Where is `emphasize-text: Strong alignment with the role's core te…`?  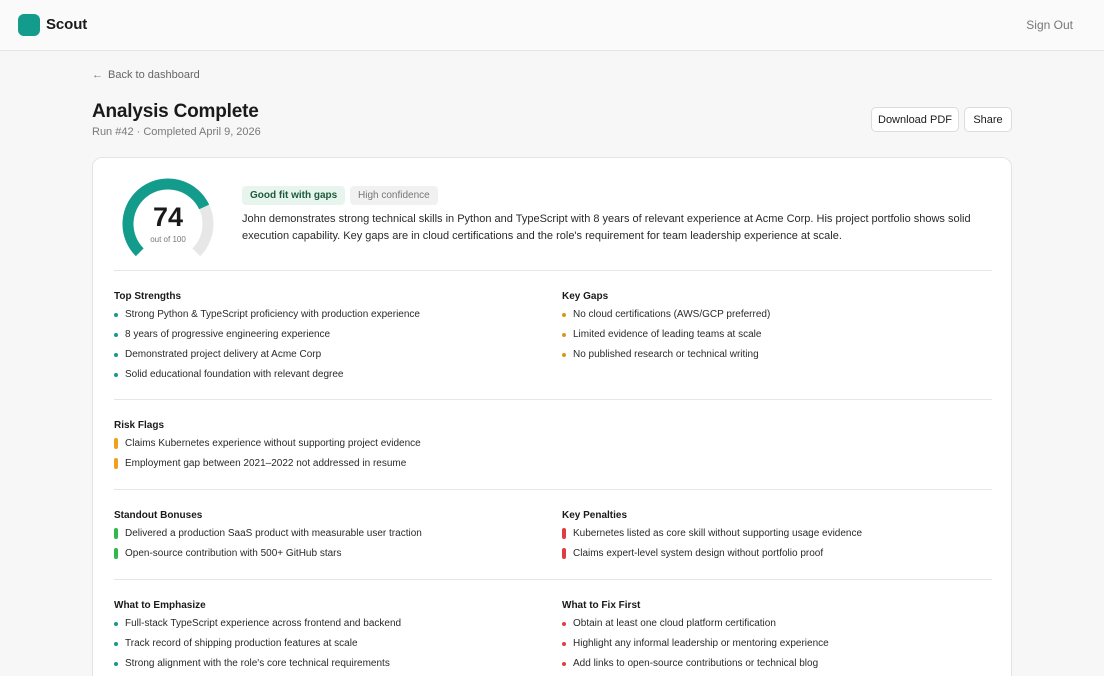
emphasize-text: Strong alignment with the role's core te… is located at coordinates (257, 663).